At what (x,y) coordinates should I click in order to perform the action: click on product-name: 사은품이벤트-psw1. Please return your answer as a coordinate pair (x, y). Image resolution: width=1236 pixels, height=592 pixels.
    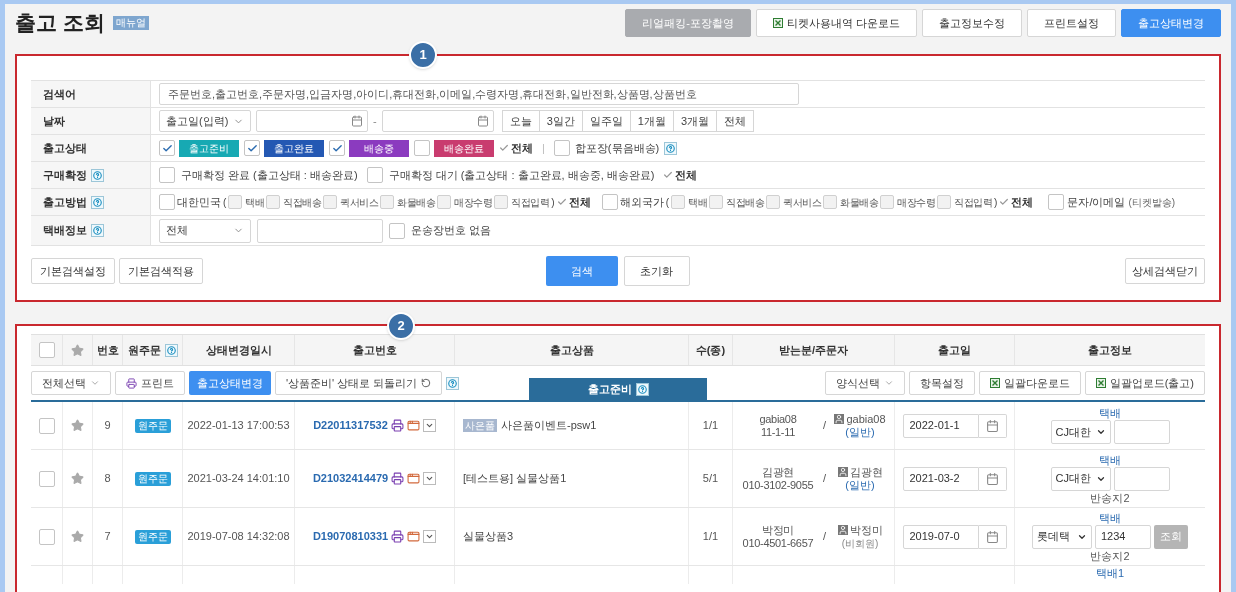
    Looking at the image, I should click on (549, 425).